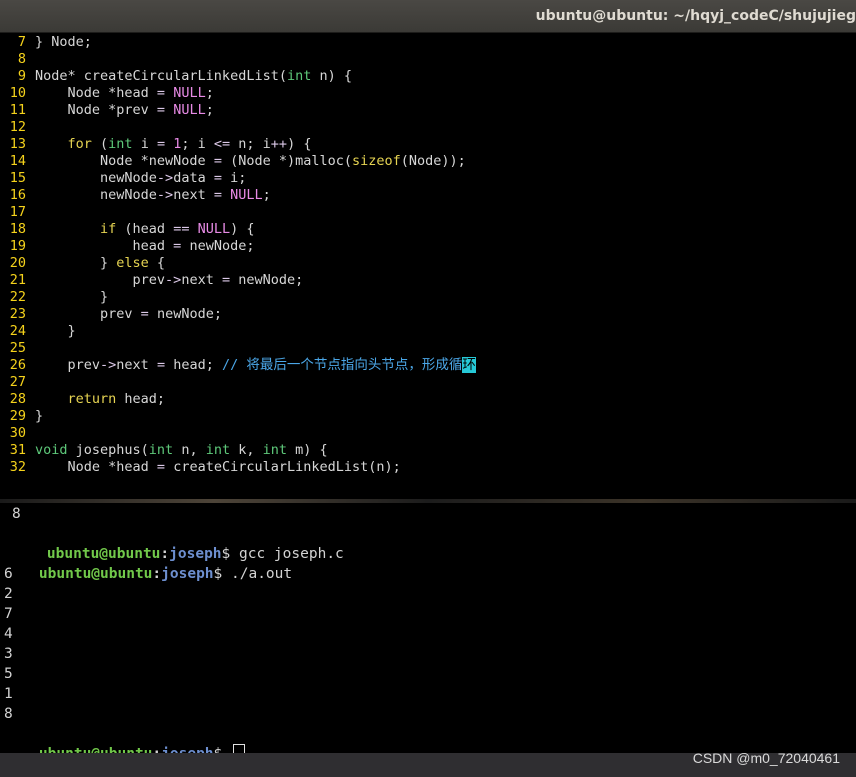 This screenshot has width=856, height=777. What do you see at coordinates (193, 76) in the screenshot?
I see `code-text: Node* createCircularLinkedList(int n) {` at bounding box center [193, 76].